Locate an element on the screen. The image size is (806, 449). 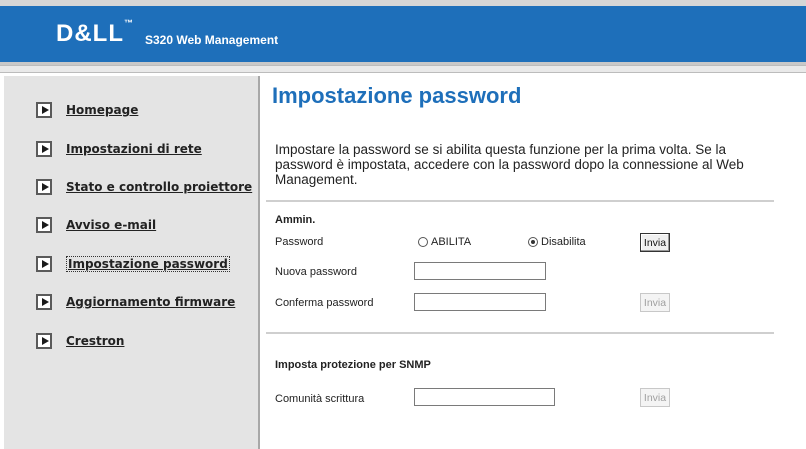
sidebar-item-label: Homepage is located at coordinates (102, 110).